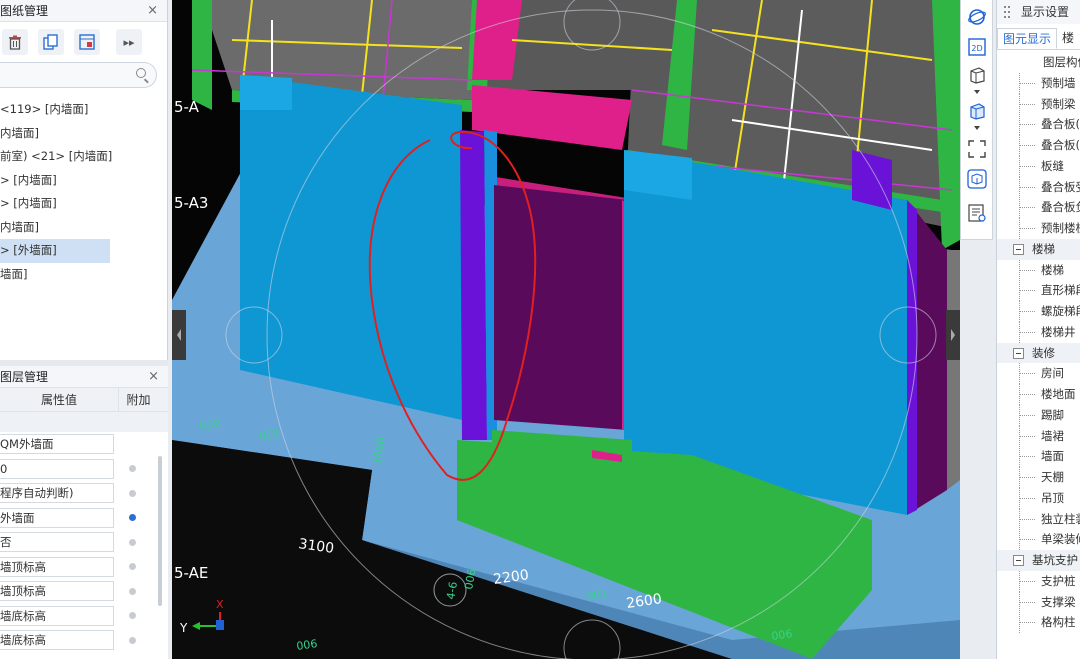 The width and height of the screenshot is (1080, 659). I want to click on copy-button, so click(51, 42).